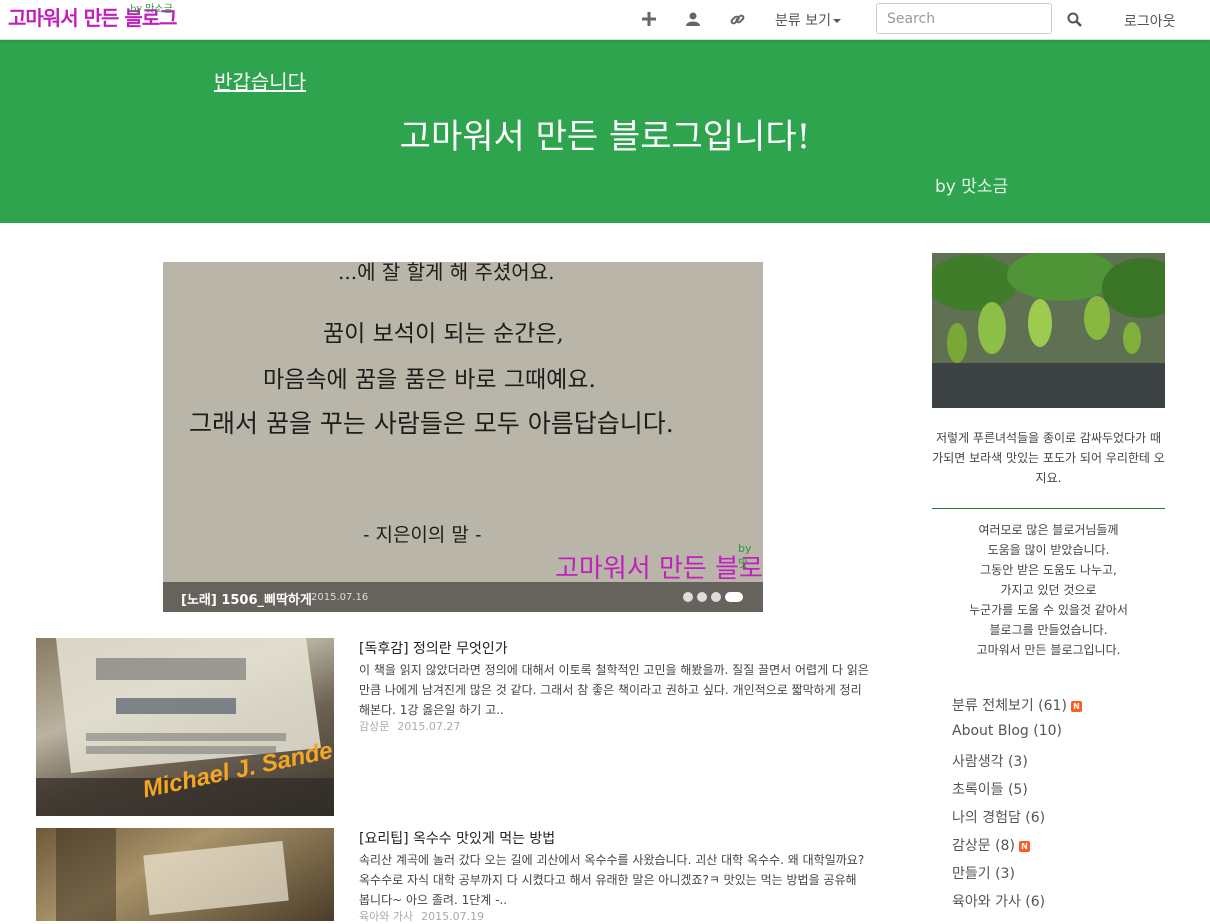 The width and height of the screenshot is (1210, 924). Describe the element at coordinates (1048, 530) in the screenshot. I see `about-line: 여러모로 많은 블로거님들께` at that location.